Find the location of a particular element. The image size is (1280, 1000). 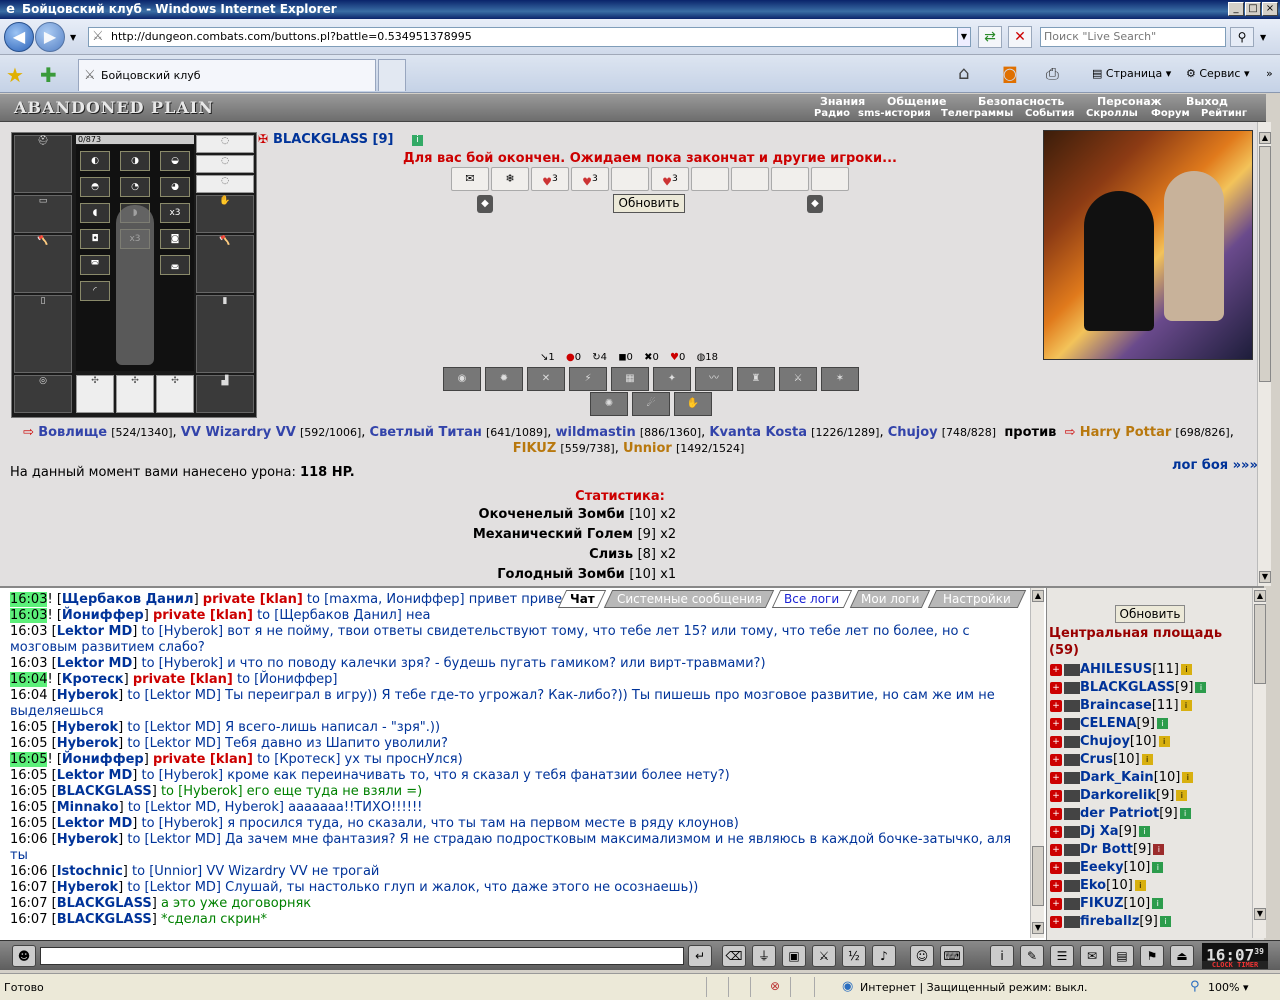

online-user: + CELENA[9] i is located at coordinates (1109, 725).